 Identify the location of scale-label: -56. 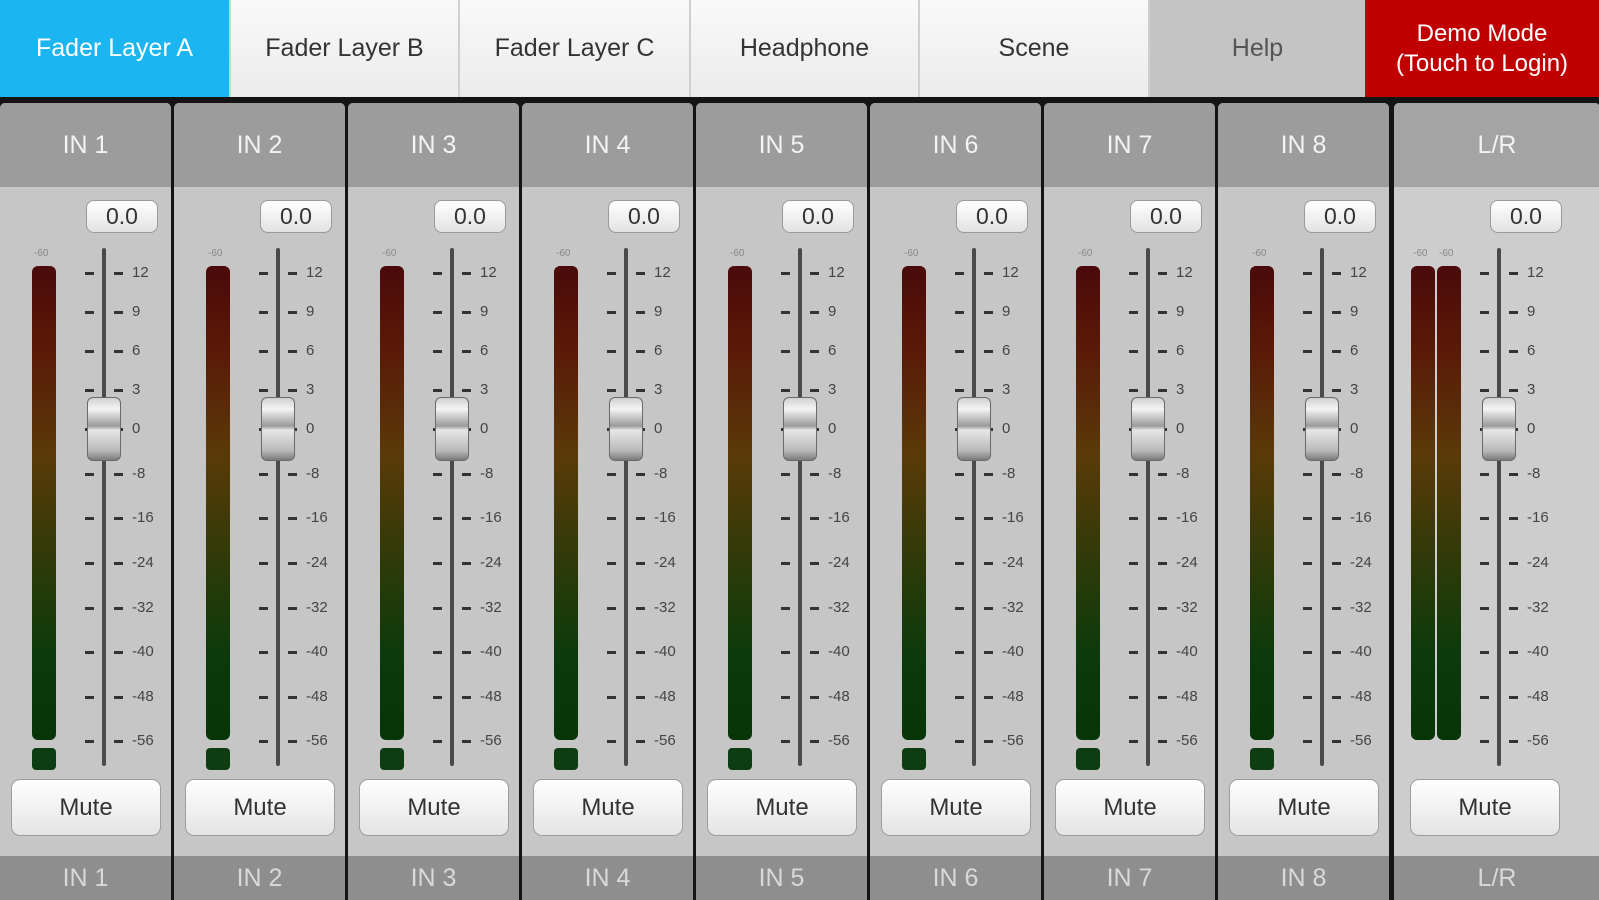
(143, 740).